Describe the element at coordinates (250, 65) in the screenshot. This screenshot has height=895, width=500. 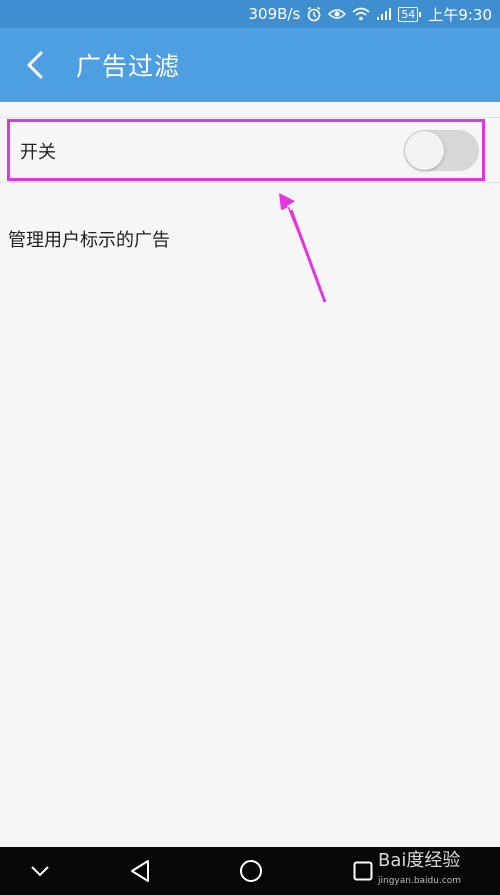
I see `app-bar: 广告过滤` at that location.